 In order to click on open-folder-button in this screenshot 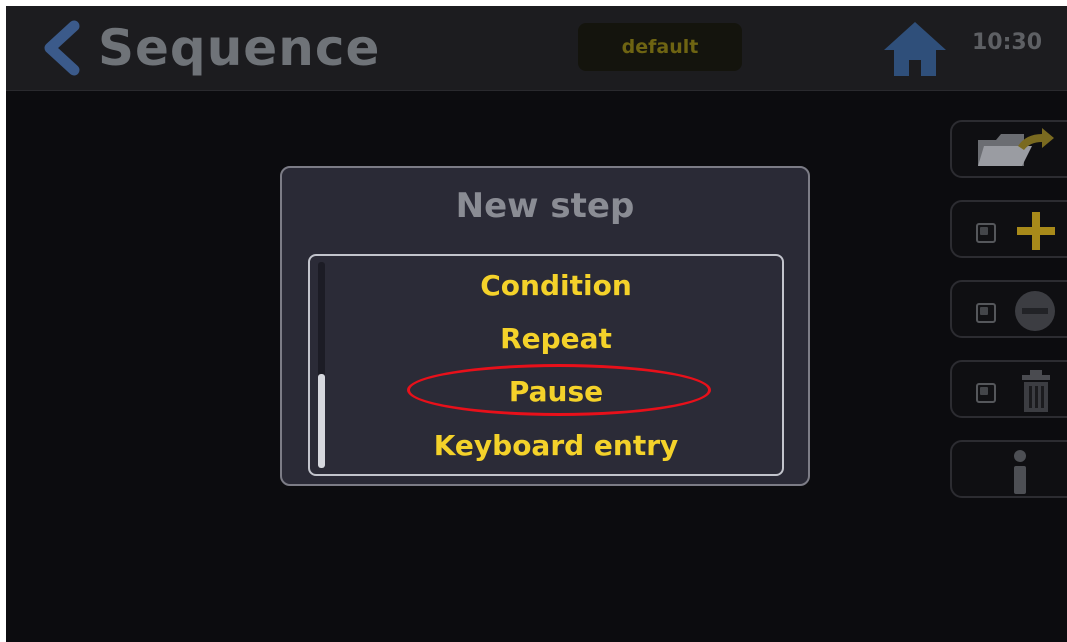, I will do `click(1008, 149)`.